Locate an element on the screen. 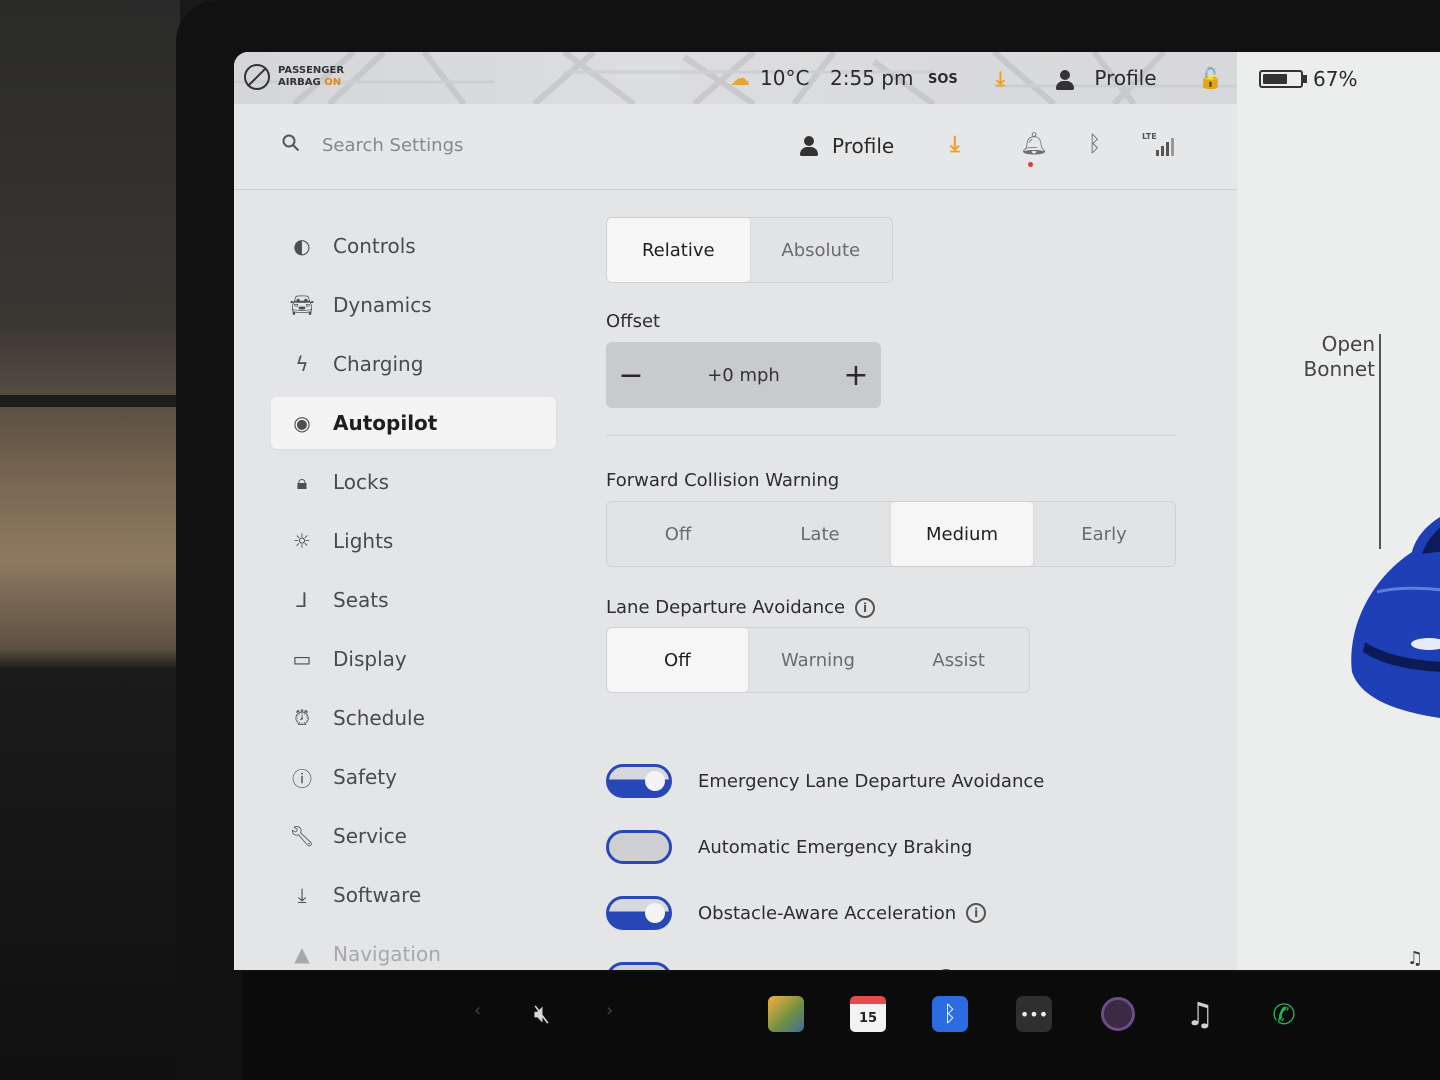 The image size is (1440, 1080). sidebar-item-controls: ◐ Controls is located at coordinates (413, 246).